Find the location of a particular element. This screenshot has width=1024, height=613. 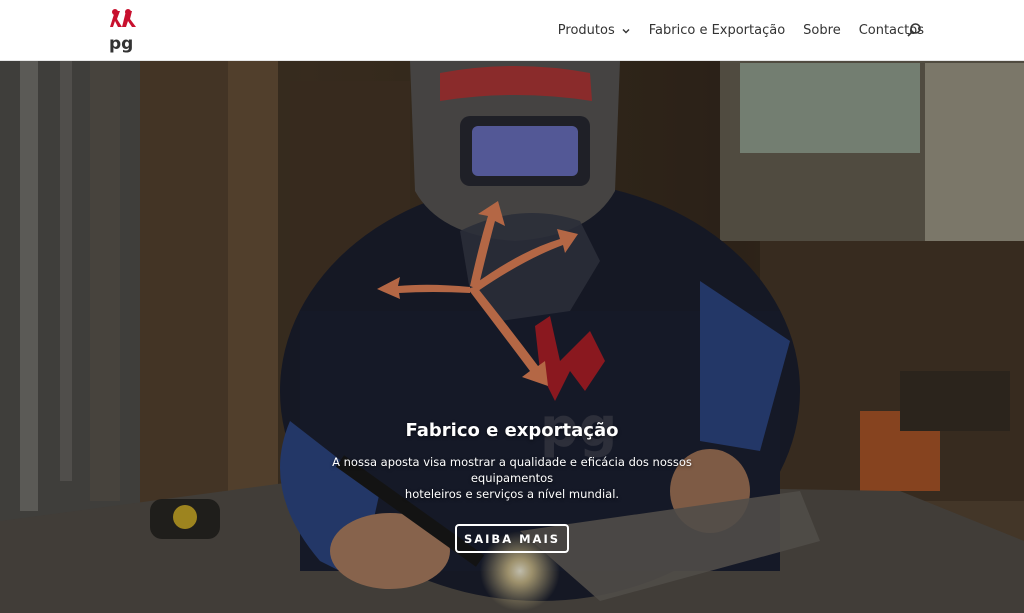

nav-item-produtos: Produtos is located at coordinates (594, 30).